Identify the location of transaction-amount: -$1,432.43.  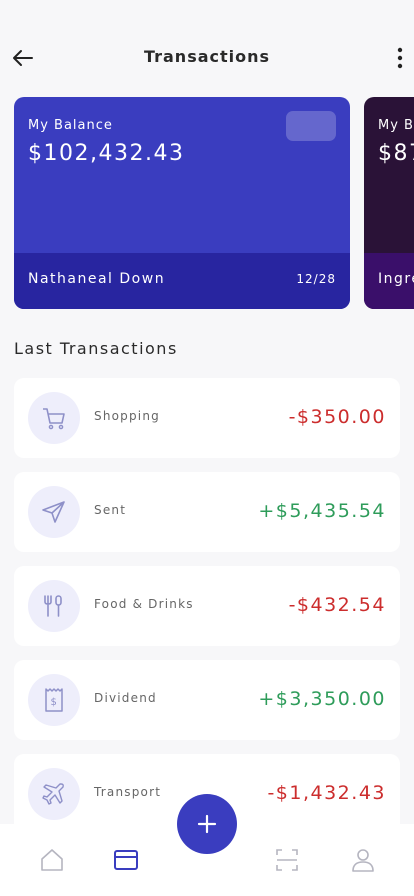
(326, 793).